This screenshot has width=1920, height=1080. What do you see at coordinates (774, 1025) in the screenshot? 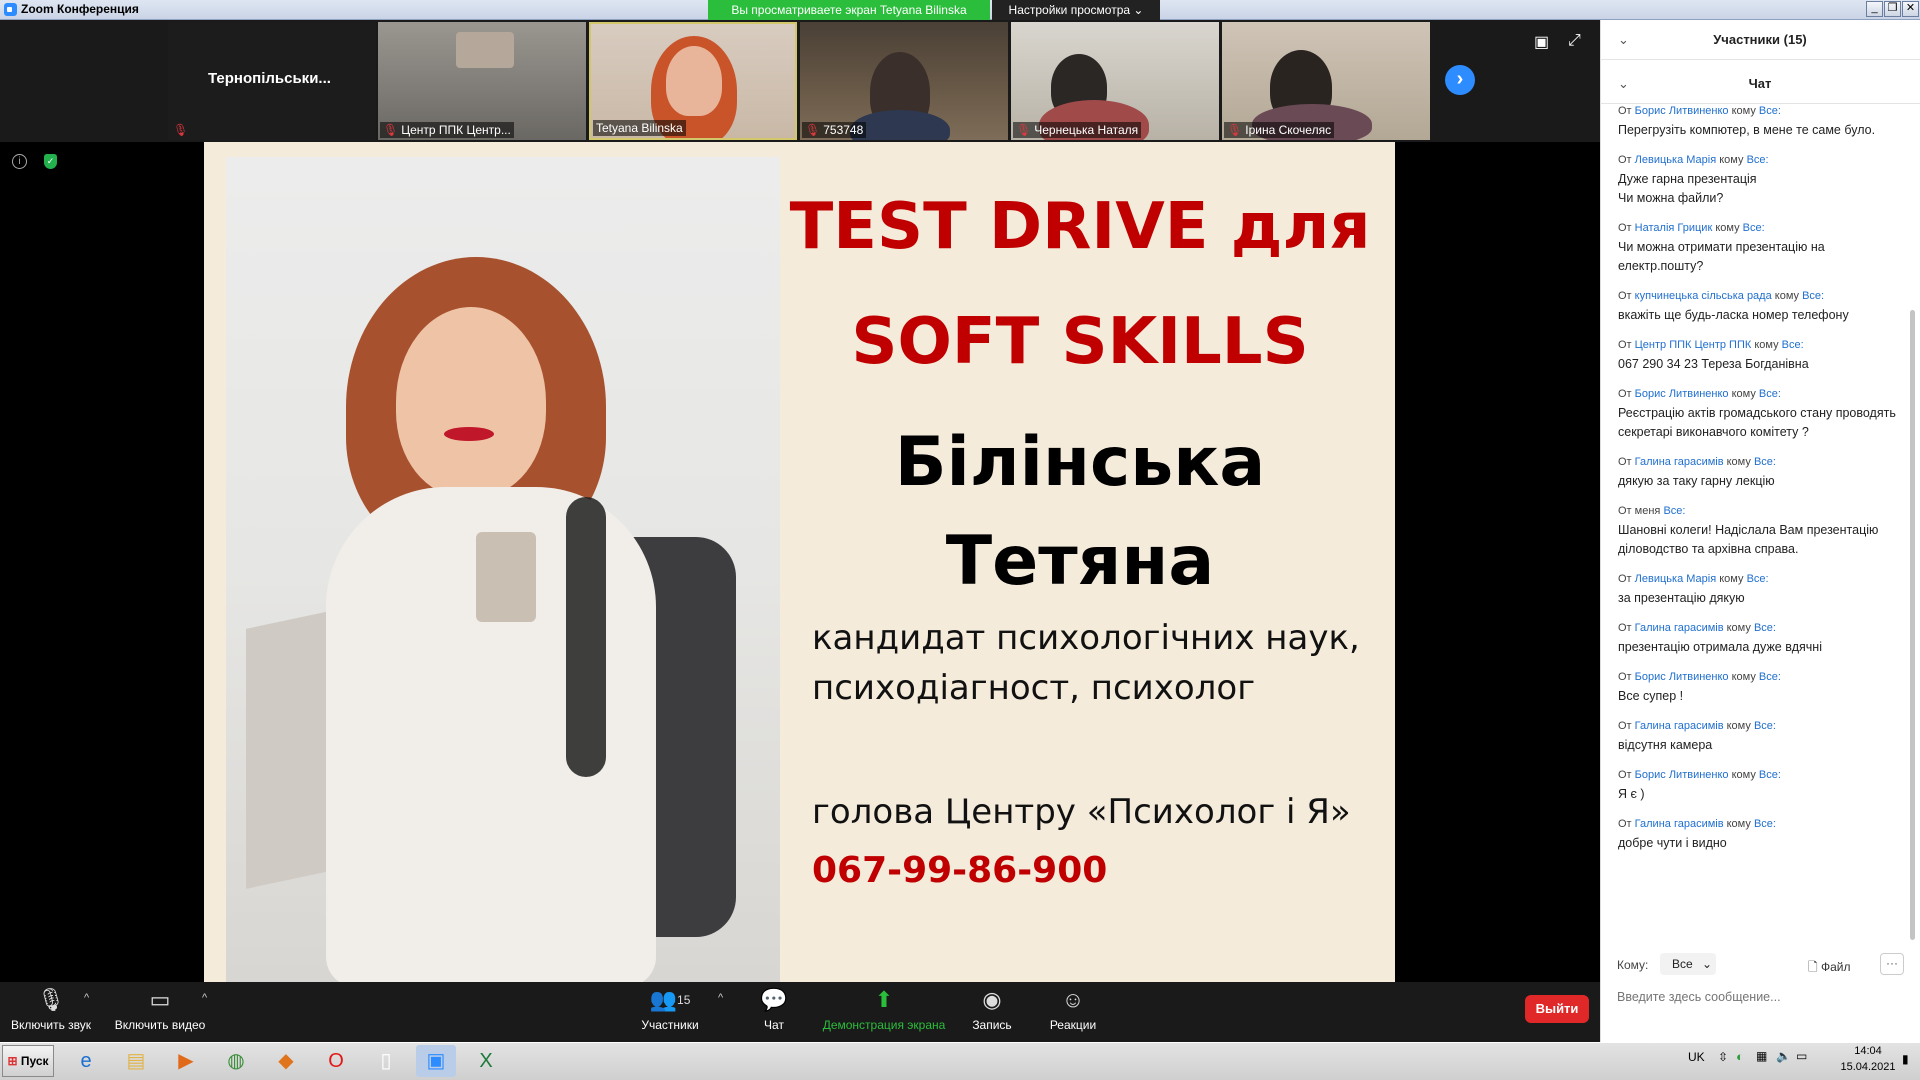
I see `chat-label: Чат` at bounding box center [774, 1025].